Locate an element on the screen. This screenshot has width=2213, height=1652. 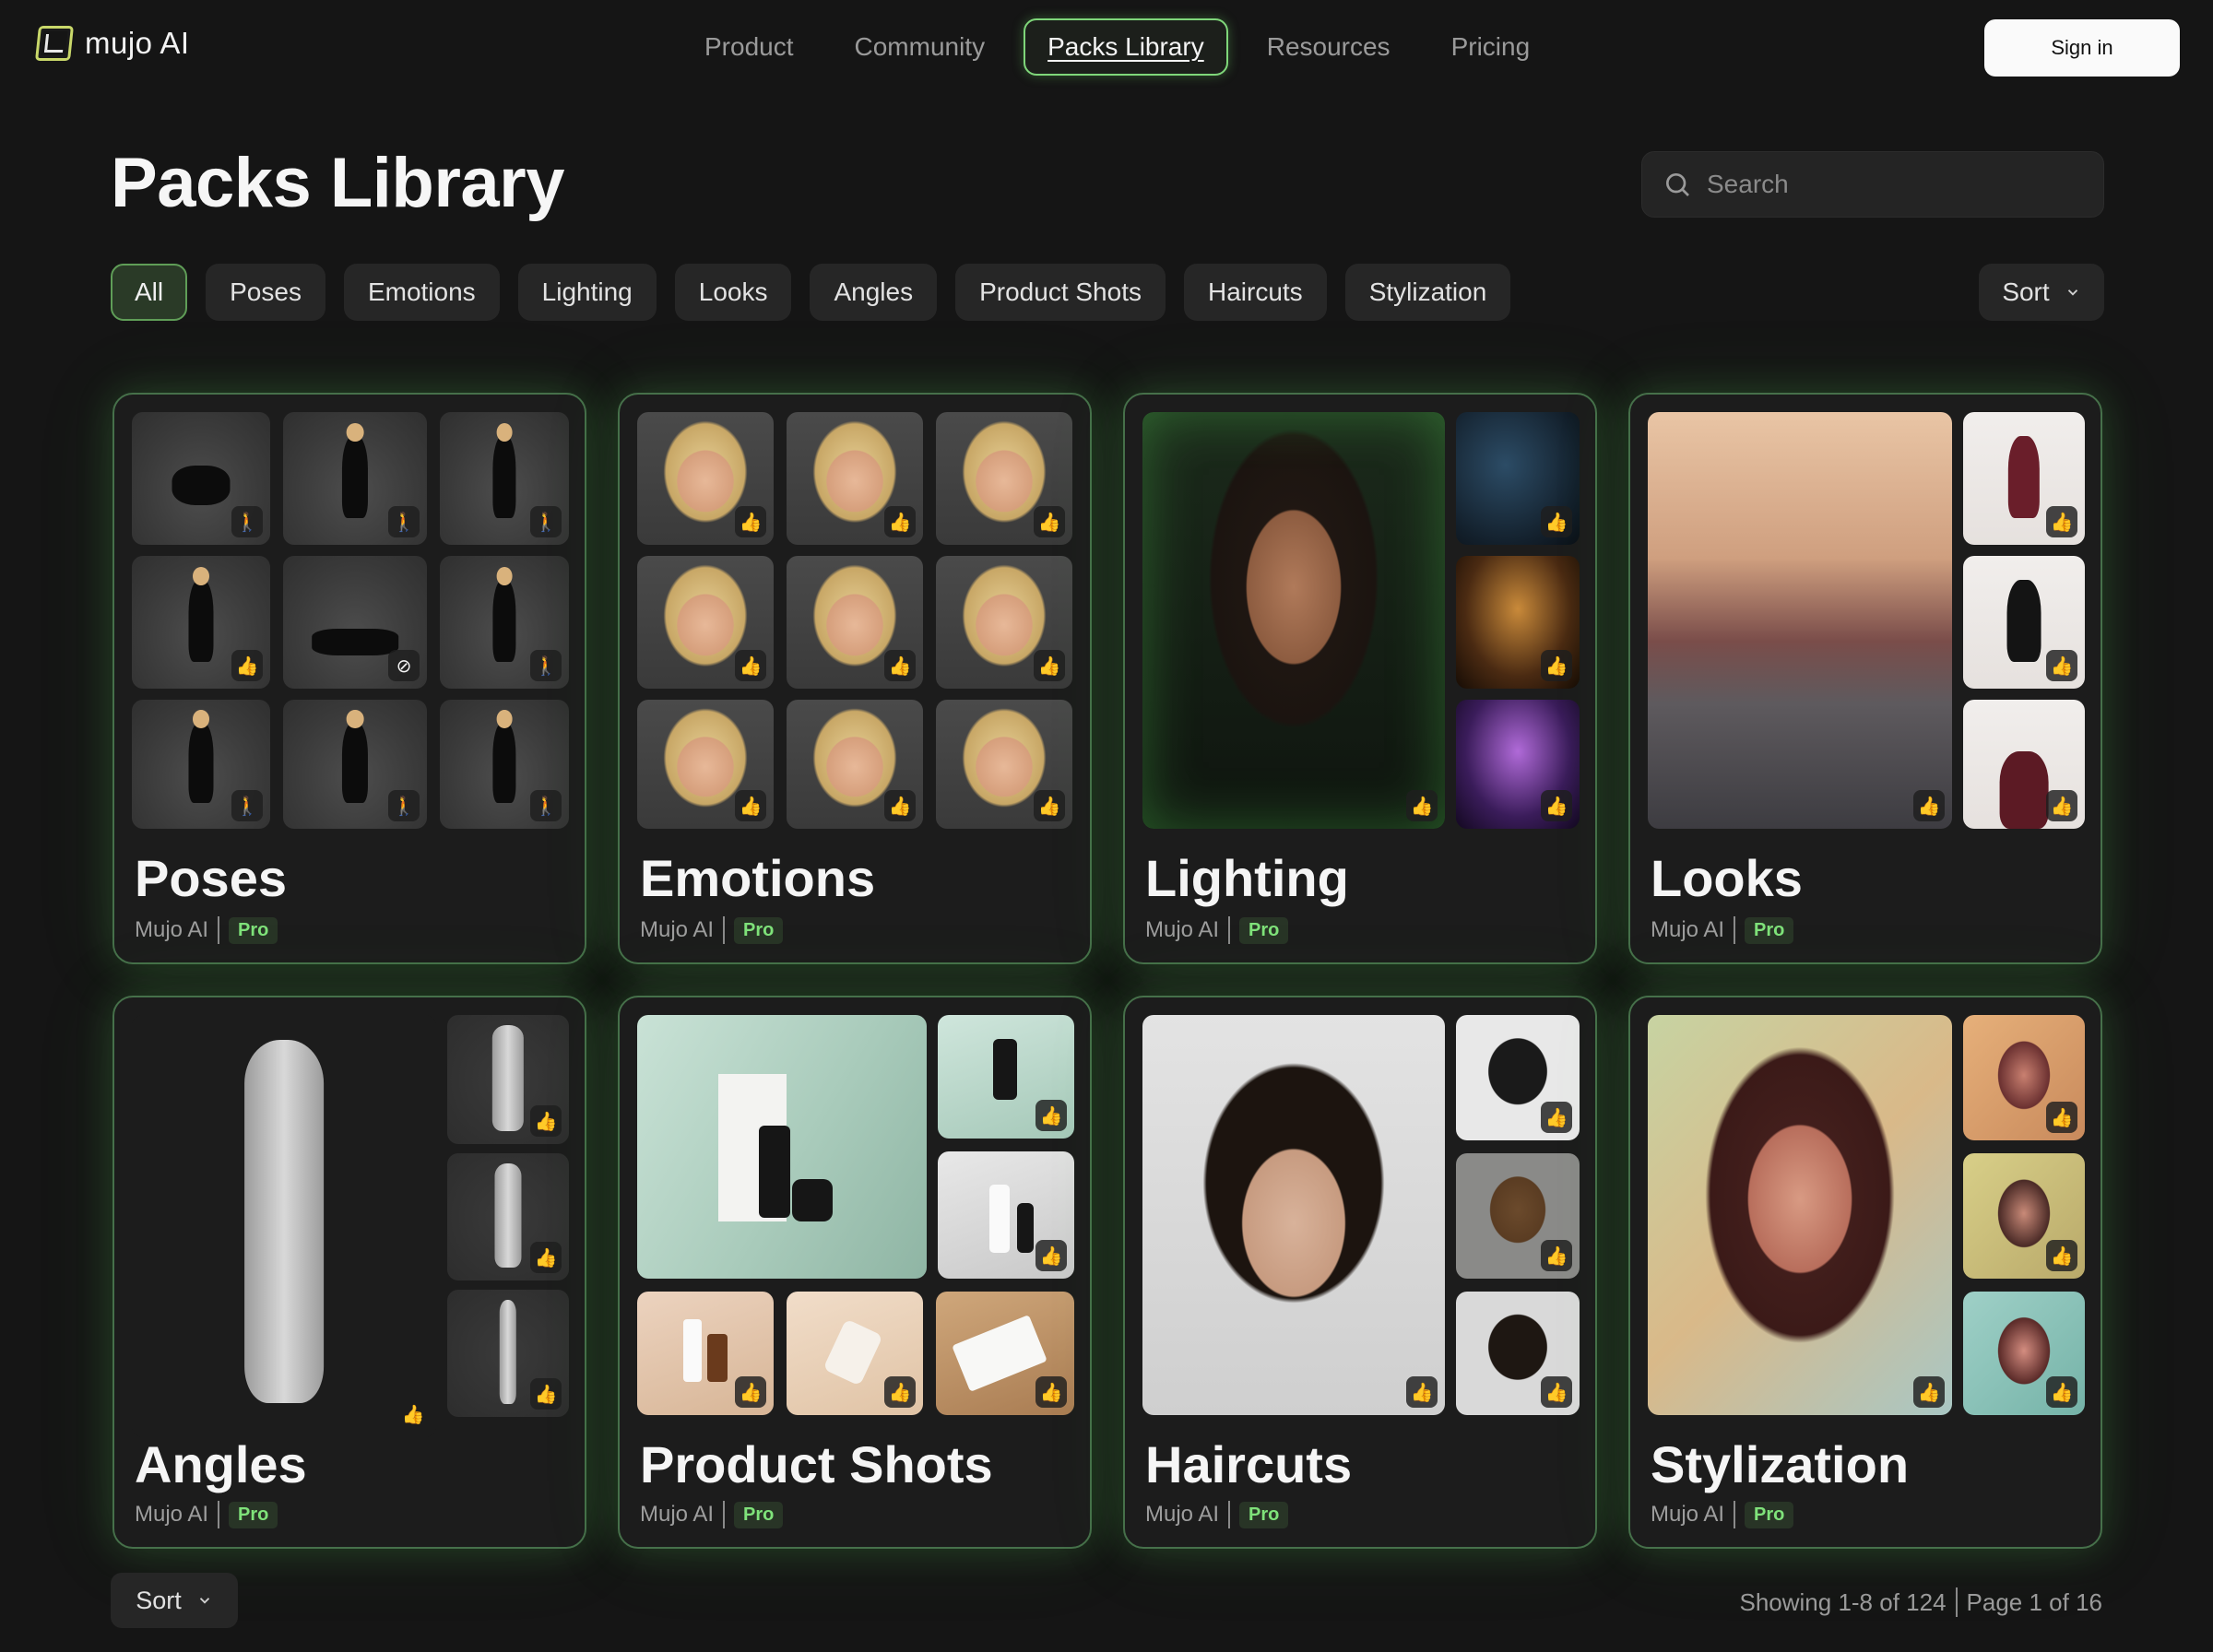
pack-card-product-shots: 👍 👍 👍 👍 👍 Product Shots Mujo AI Pro is located at coordinates (855, 1272).